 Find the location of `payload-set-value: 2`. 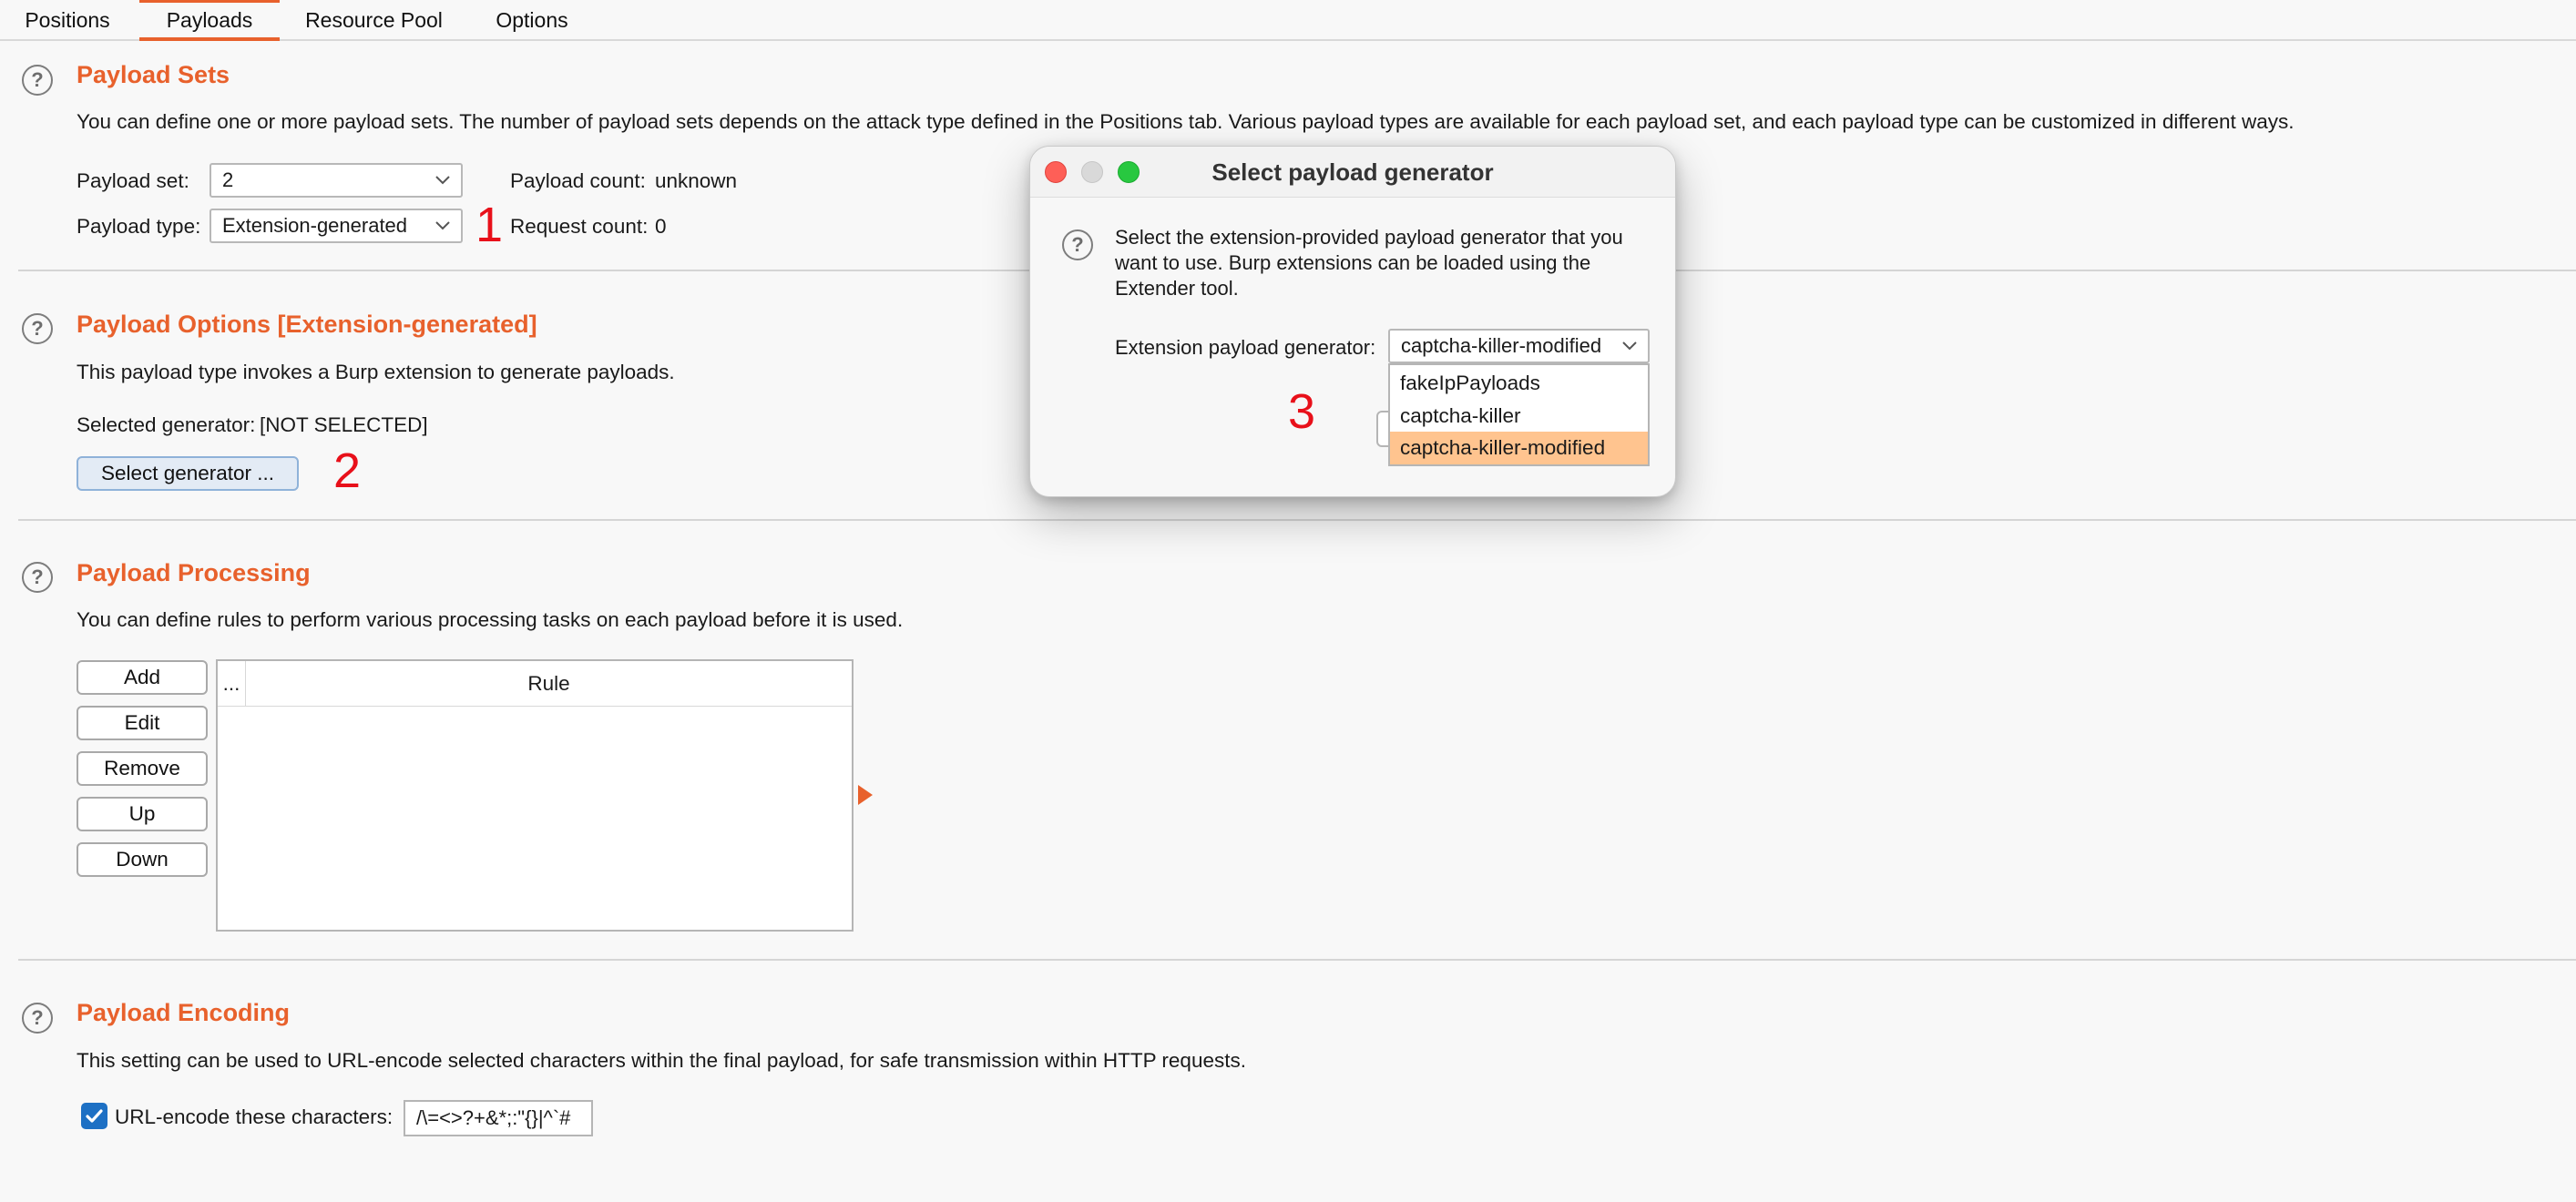

payload-set-value: 2 is located at coordinates (228, 179).